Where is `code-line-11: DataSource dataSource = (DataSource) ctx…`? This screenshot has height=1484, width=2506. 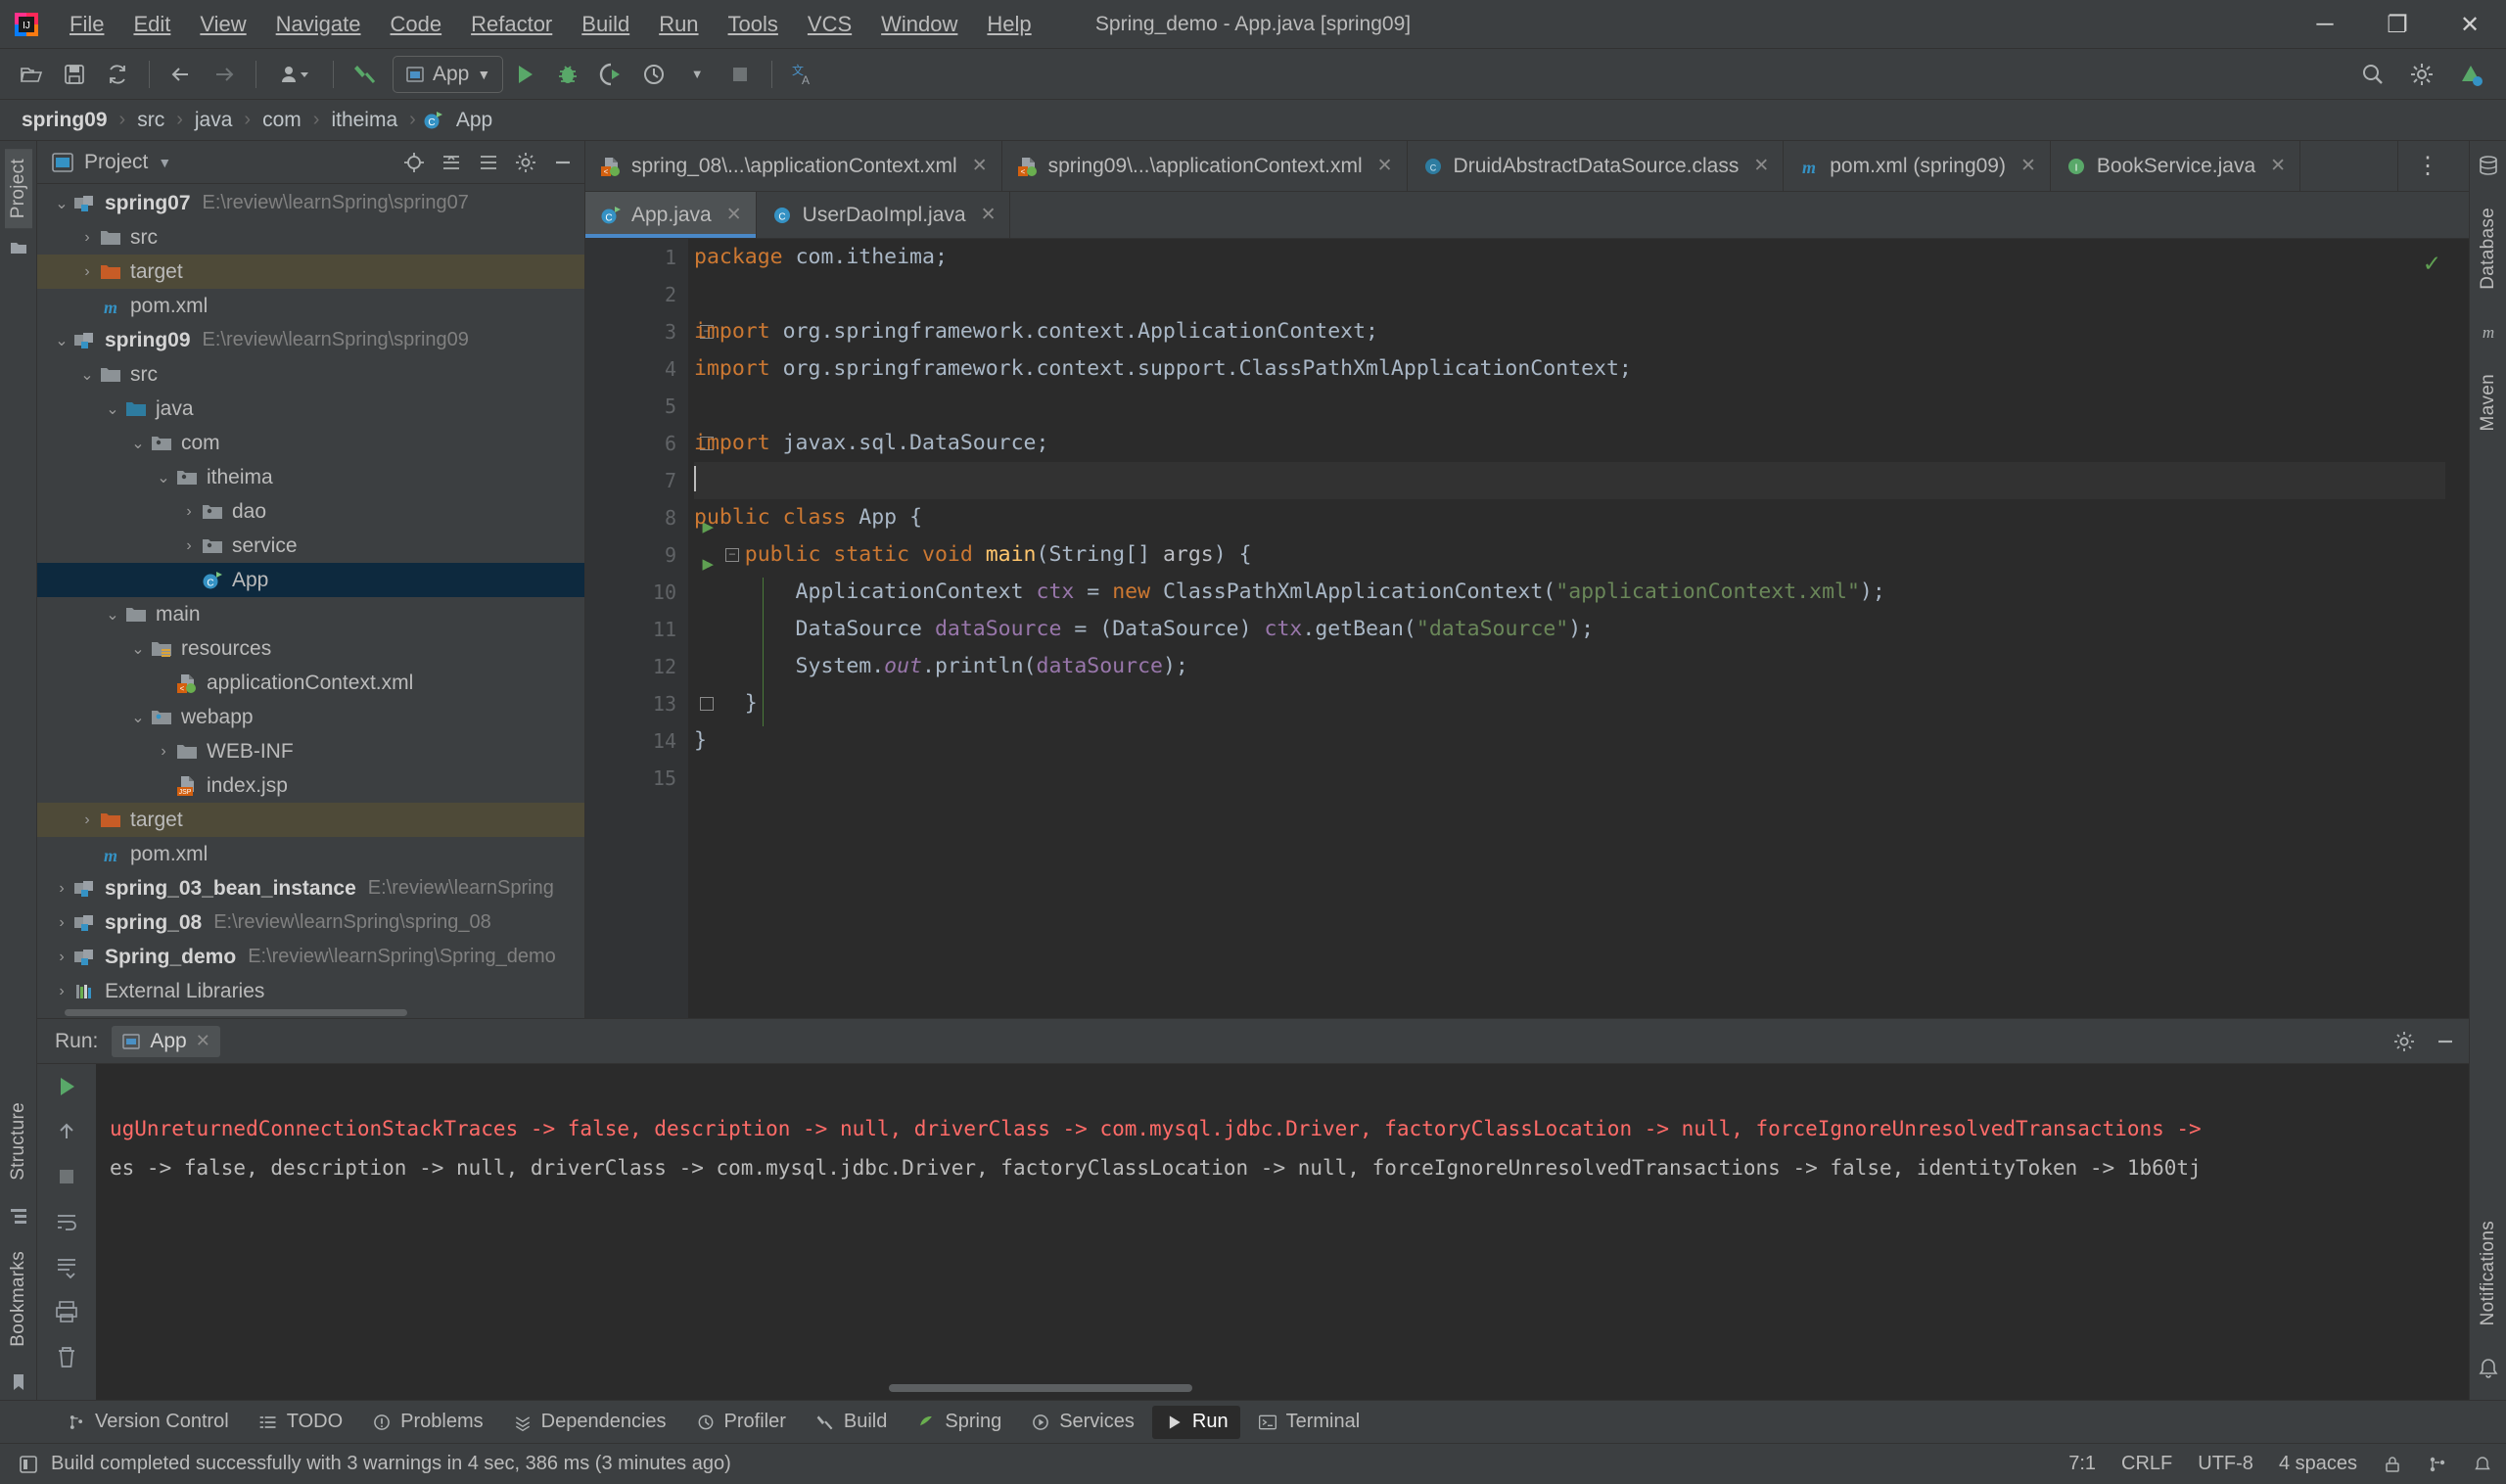
code-line-11: DataSource dataSource = (DataSource) ctx… is located at coordinates (1581, 629).